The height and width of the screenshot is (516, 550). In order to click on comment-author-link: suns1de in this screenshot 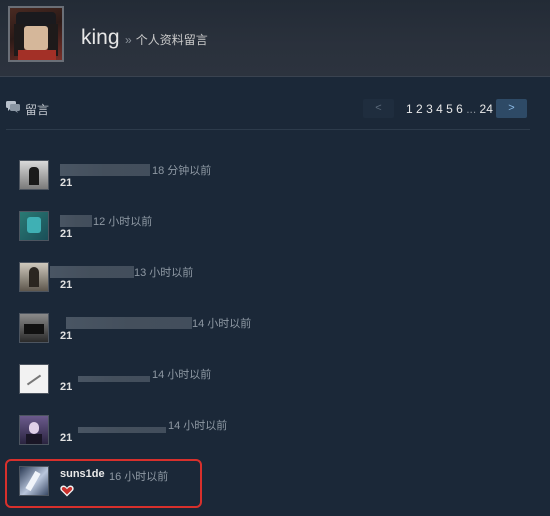, I will do `click(82, 474)`.